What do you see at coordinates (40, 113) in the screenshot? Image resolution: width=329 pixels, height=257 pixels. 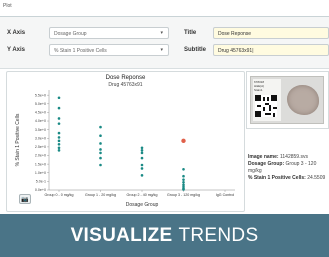 I see `y-tick-label: 4.5e+0` at bounding box center [40, 113].